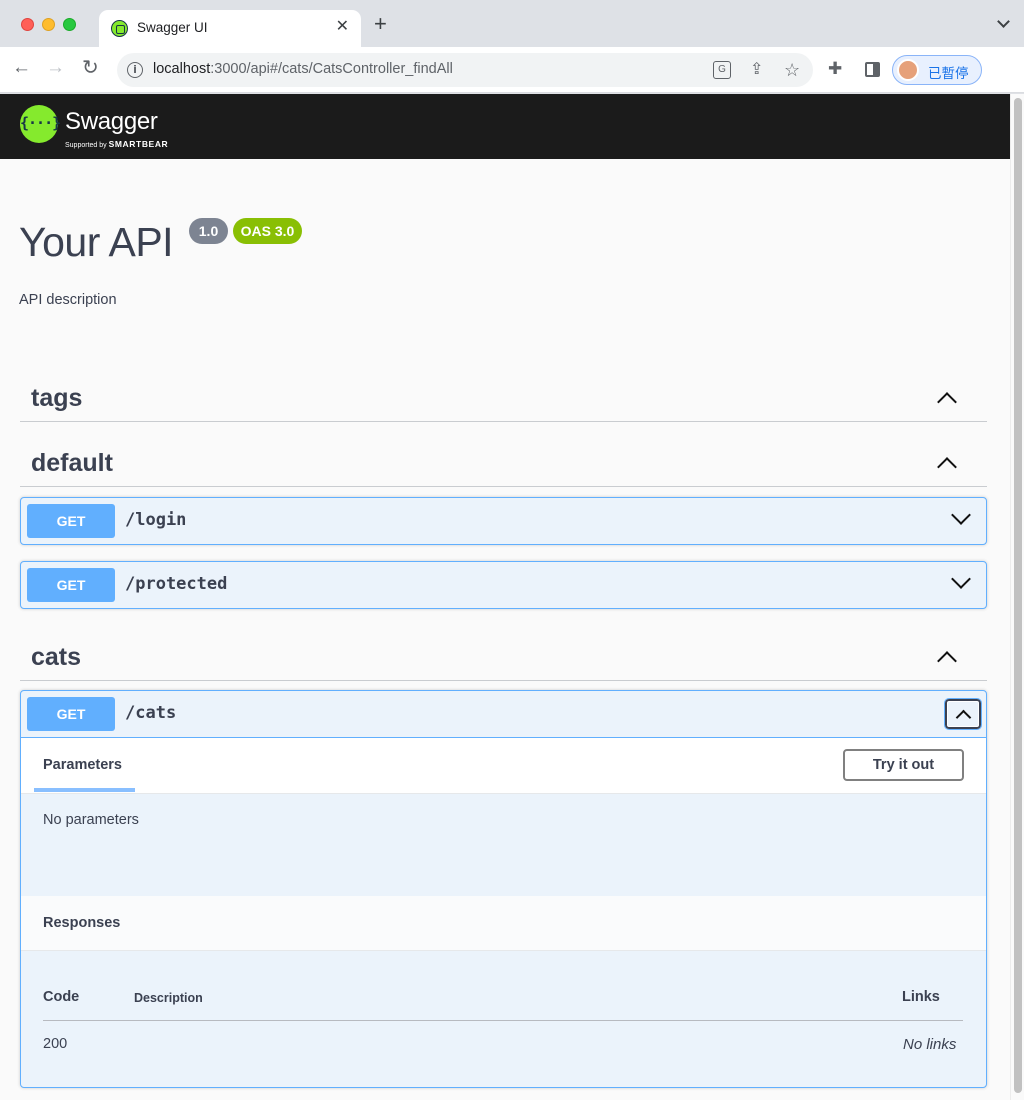  What do you see at coordinates (135, 70) in the screenshot?
I see `info-icon: i` at bounding box center [135, 70].